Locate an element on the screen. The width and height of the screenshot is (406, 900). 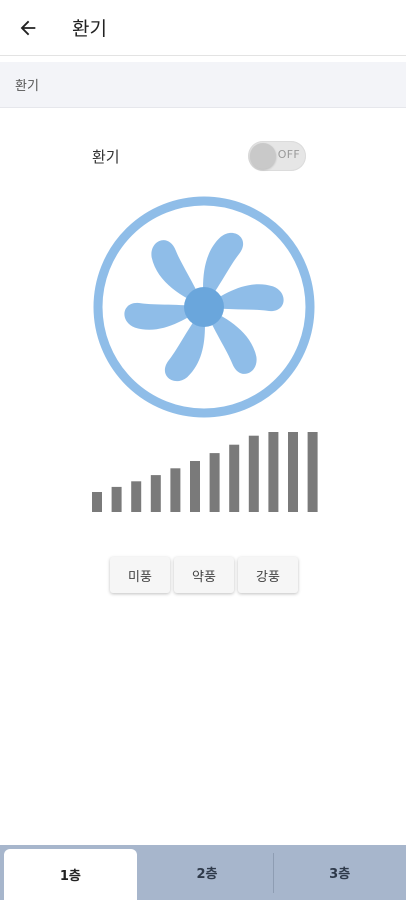
speed-button-high: 강풍 is located at coordinates (268, 575).